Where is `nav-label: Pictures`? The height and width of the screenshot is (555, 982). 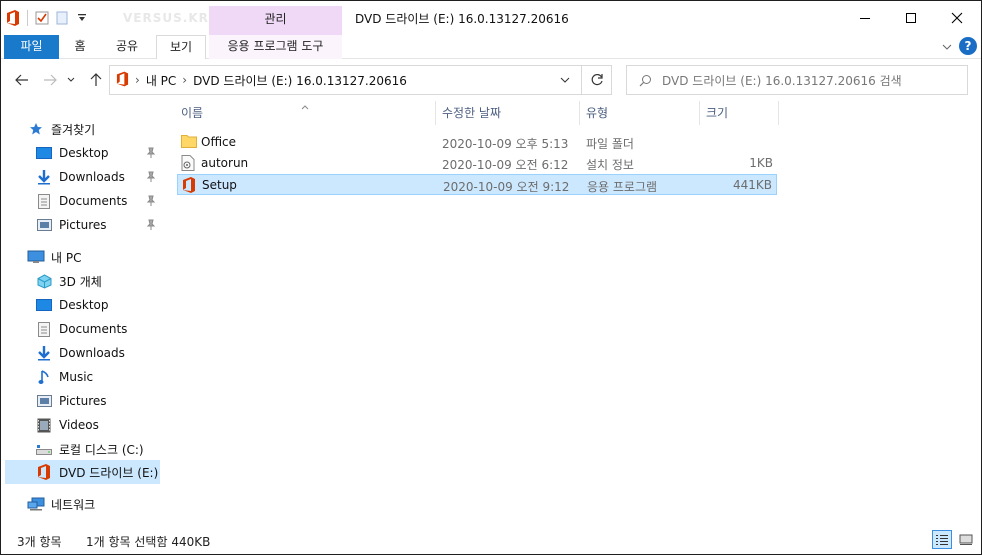
nav-label: Pictures is located at coordinates (83, 401).